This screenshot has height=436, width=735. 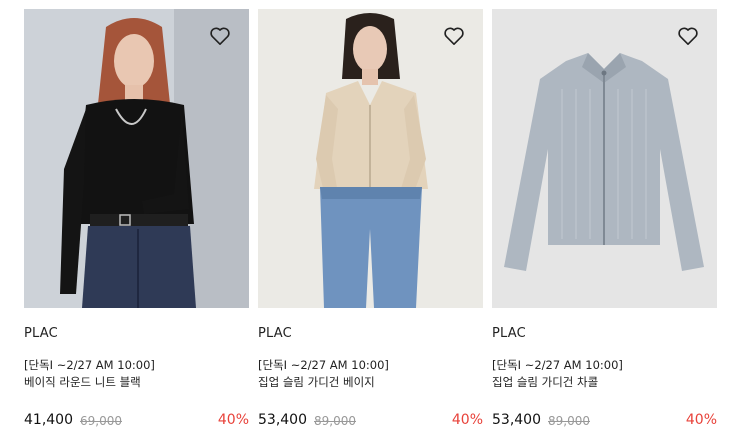 I want to click on sale-price: 41,400, so click(x=48, y=420).